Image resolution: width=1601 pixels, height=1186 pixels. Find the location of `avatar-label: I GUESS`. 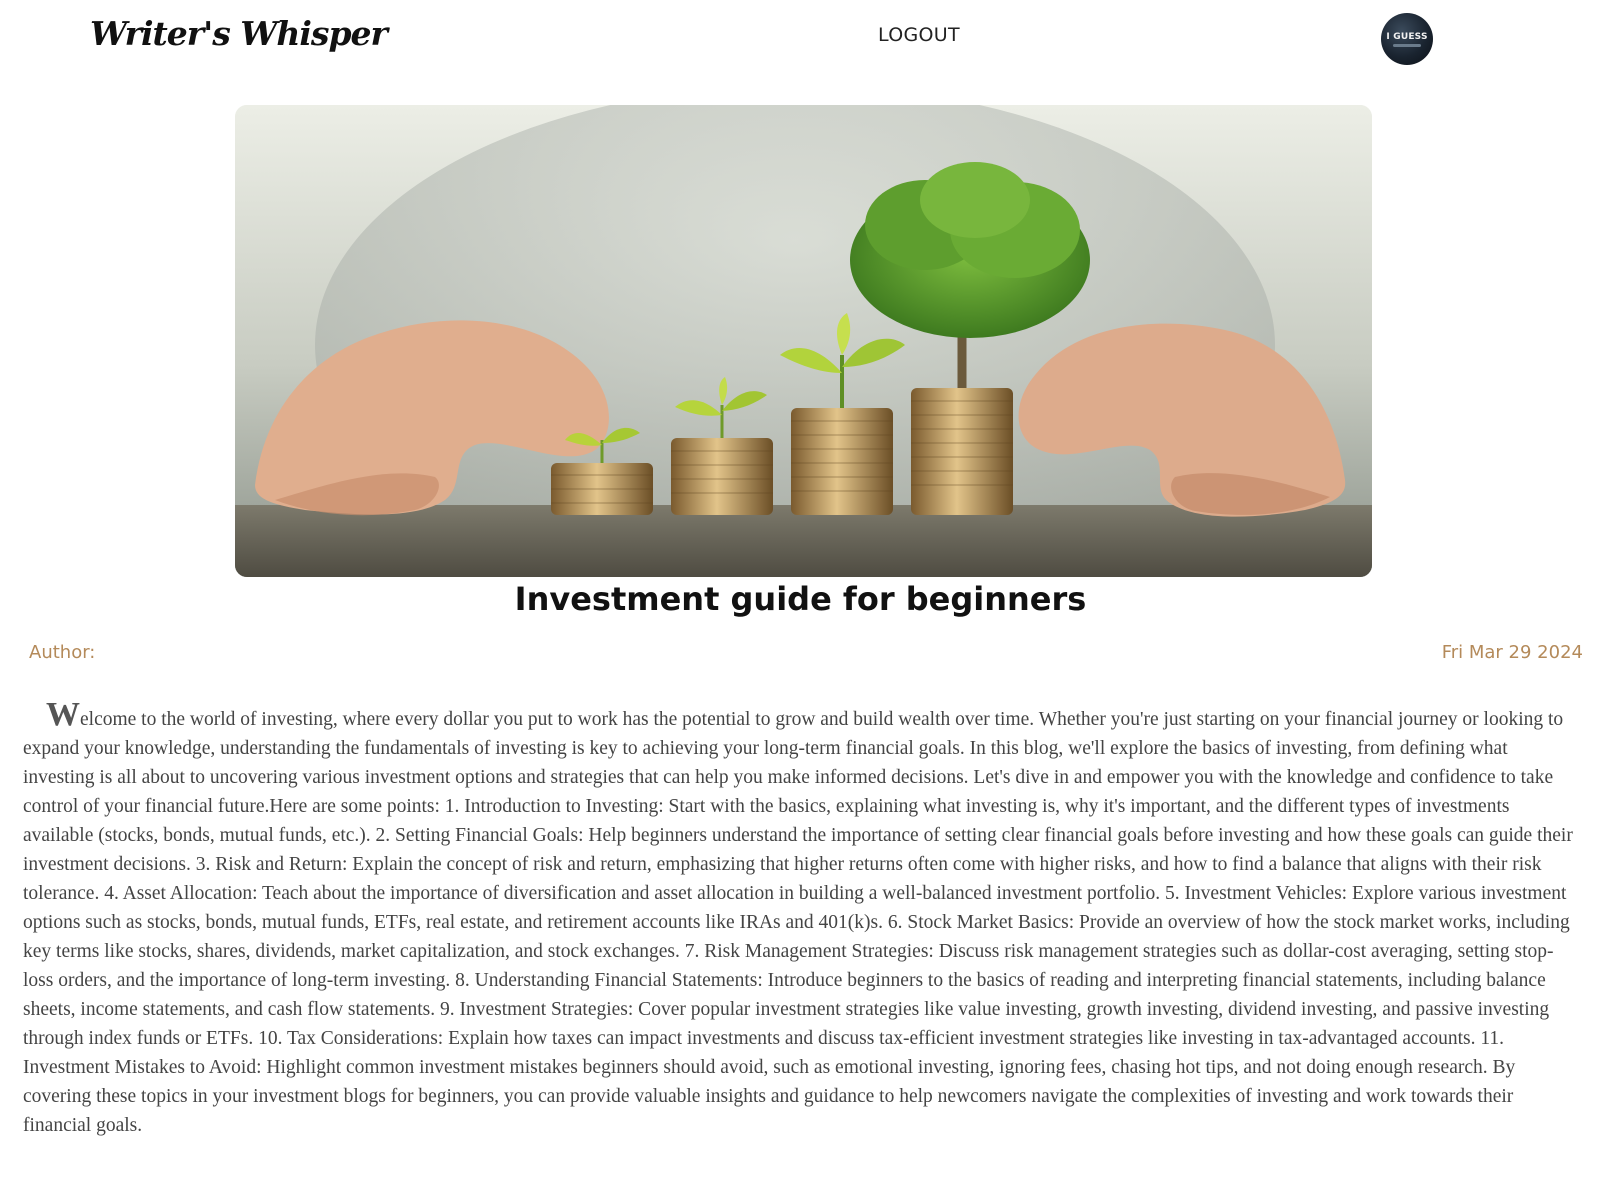

avatar-label: I GUESS is located at coordinates (1407, 37).